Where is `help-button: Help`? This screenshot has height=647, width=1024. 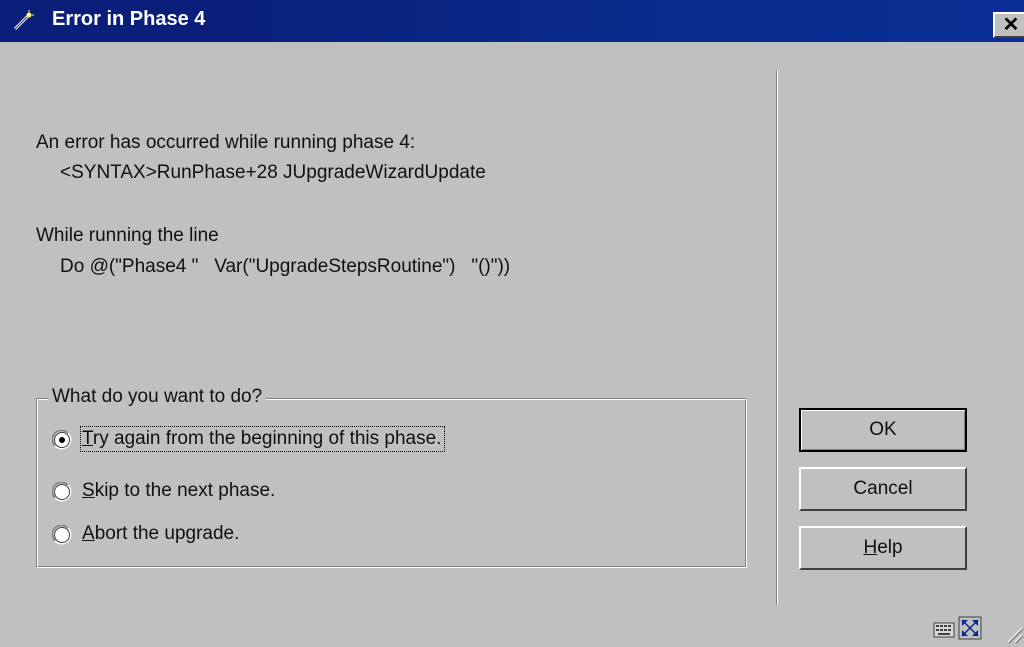
help-button: Help is located at coordinates (883, 548).